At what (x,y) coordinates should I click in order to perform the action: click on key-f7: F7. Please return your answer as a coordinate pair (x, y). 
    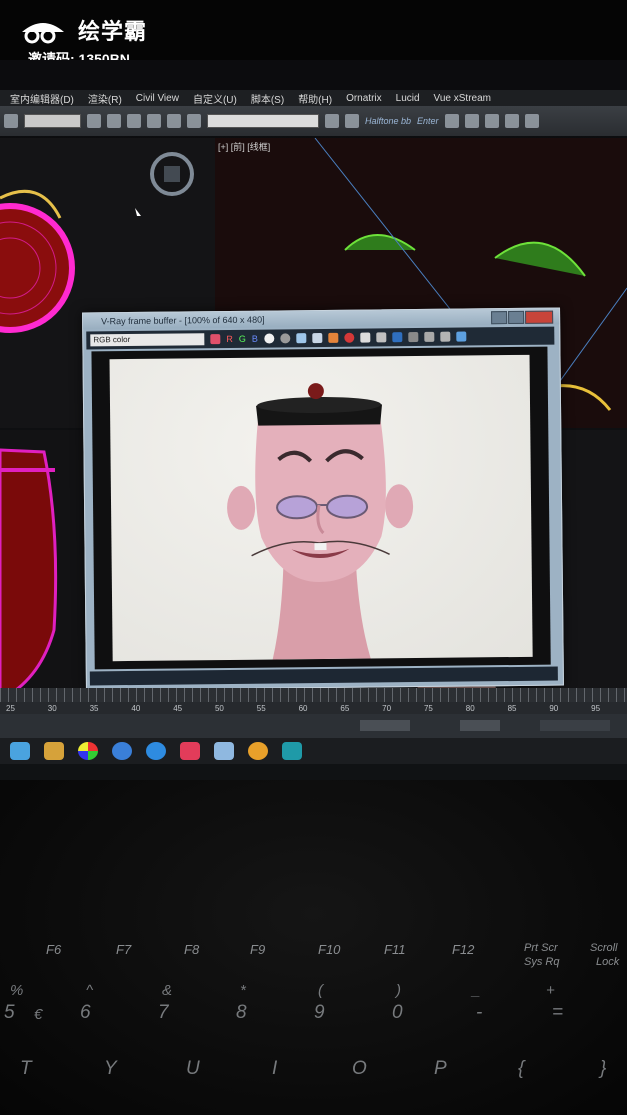
    Looking at the image, I should click on (124, 949).